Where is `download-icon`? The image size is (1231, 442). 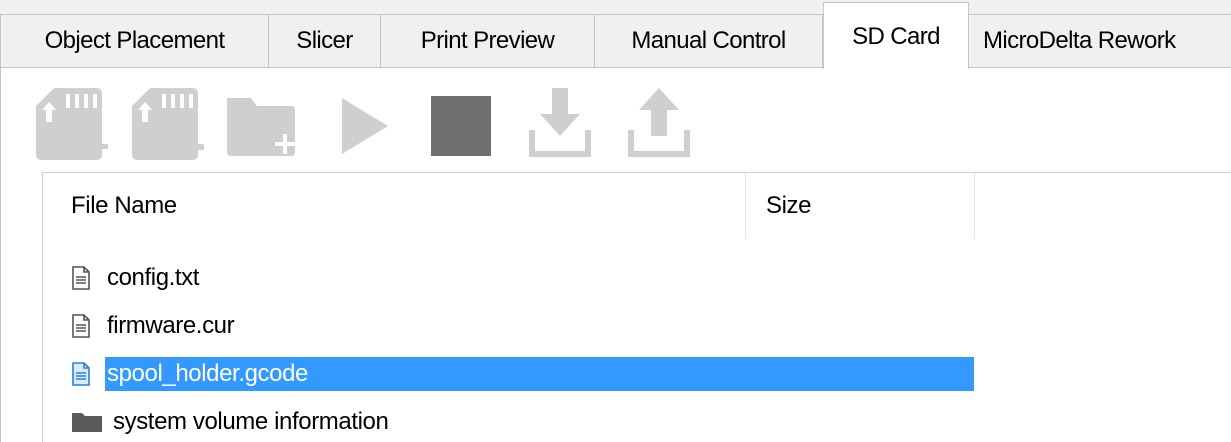
download-icon is located at coordinates (560, 122).